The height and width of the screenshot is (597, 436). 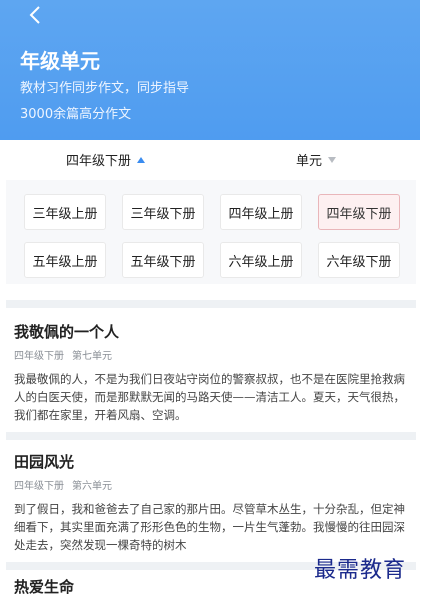 What do you see at coordinates (332, 159) in the screenshot?
I see `caret-down-icon` at bounding box center [332, 159].